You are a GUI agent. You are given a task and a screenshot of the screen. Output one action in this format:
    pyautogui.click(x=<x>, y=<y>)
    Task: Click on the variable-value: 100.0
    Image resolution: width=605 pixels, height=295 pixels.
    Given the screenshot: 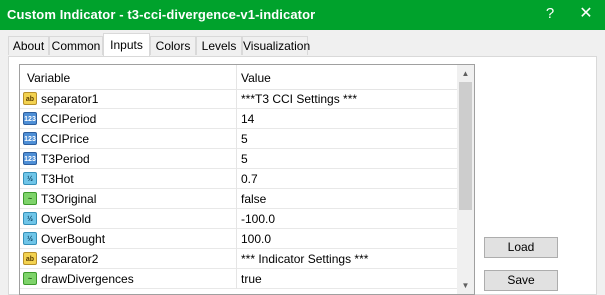 What is the action you would take?
    pyautogui.click(x=256, y=239)
    